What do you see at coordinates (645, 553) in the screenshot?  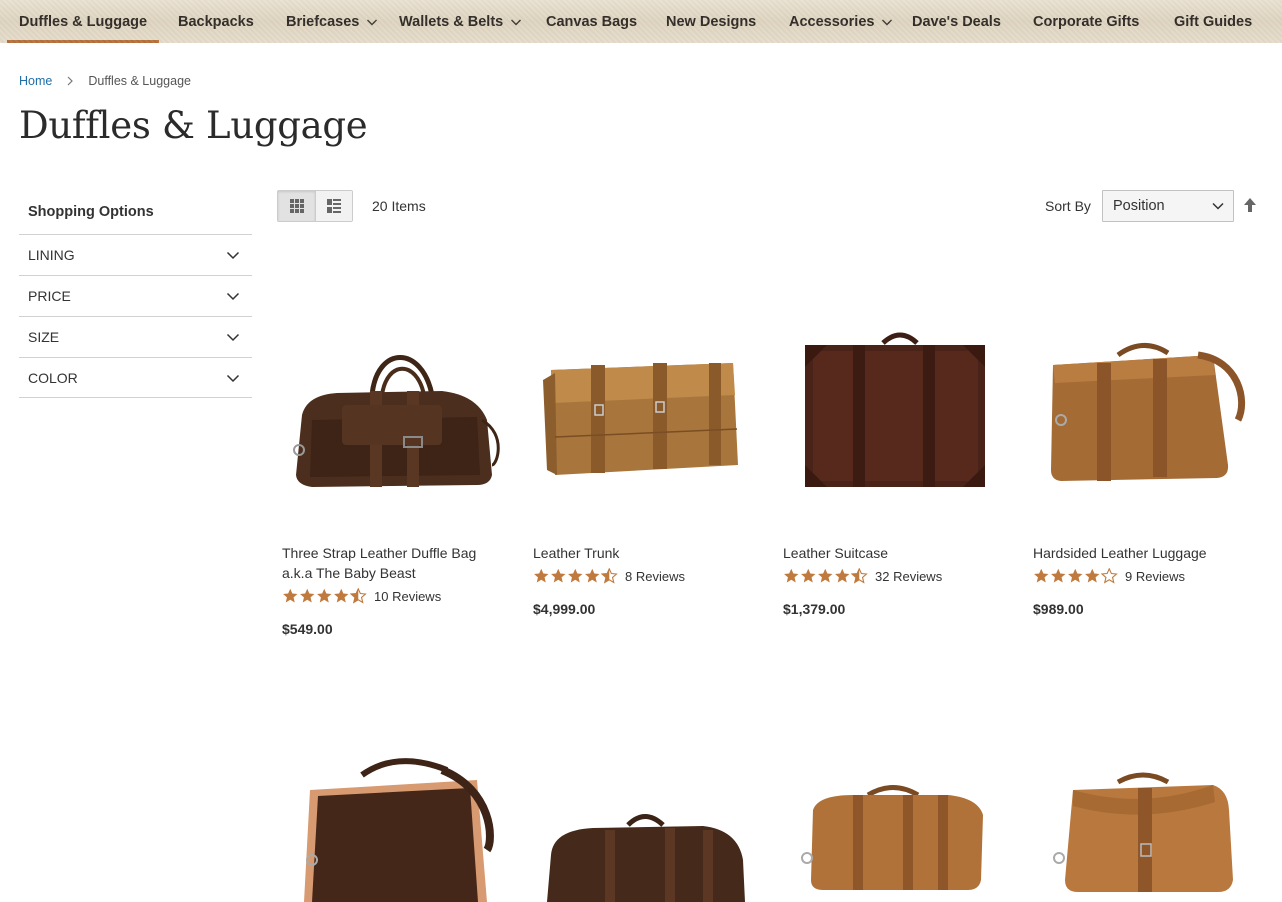 I see `product-name-link: Leather Trunk` at bounding box center [645, 553].